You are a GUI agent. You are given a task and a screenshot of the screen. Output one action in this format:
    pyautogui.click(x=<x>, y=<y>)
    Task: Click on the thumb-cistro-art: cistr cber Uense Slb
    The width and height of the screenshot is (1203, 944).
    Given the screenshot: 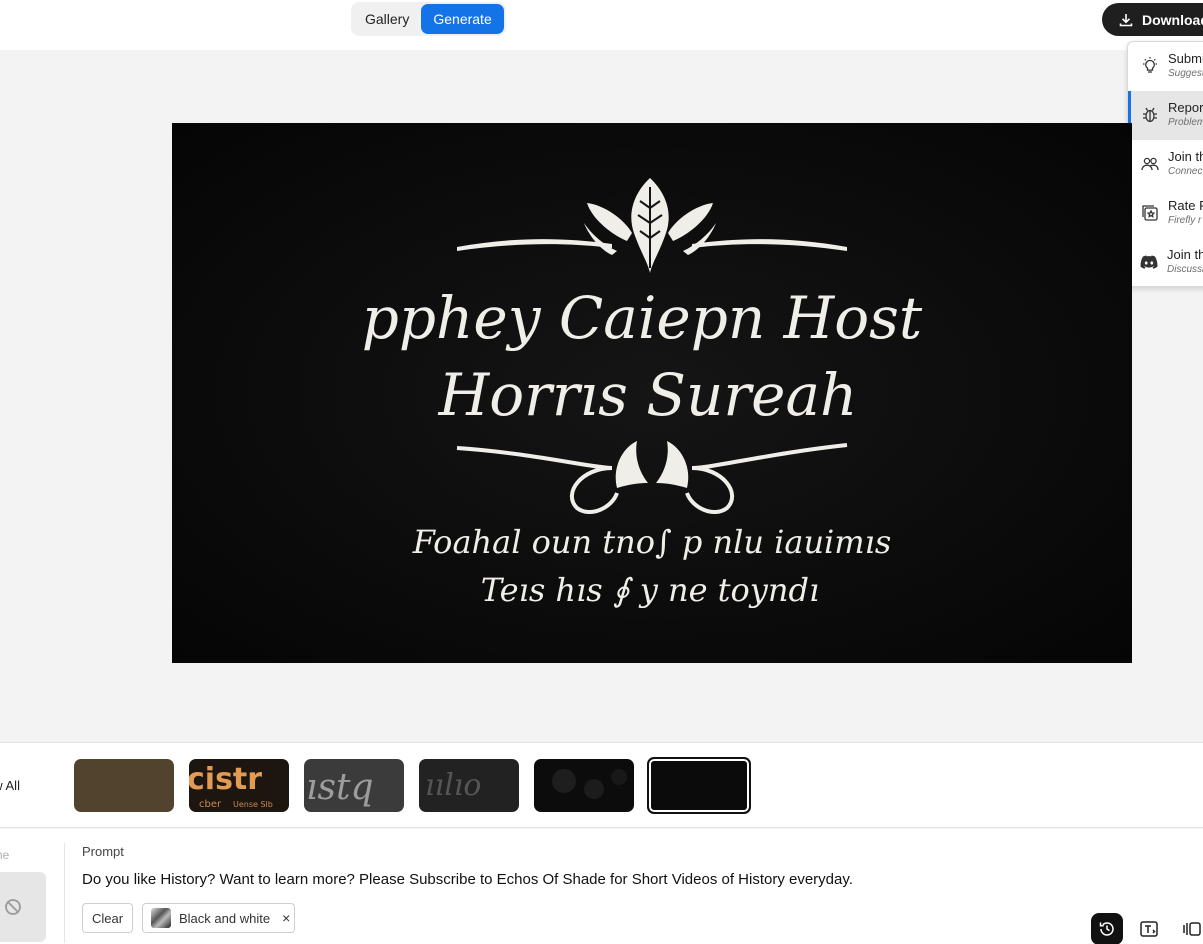 What is the action you would take?
    pyautogui.click(x=231, y=786)
    